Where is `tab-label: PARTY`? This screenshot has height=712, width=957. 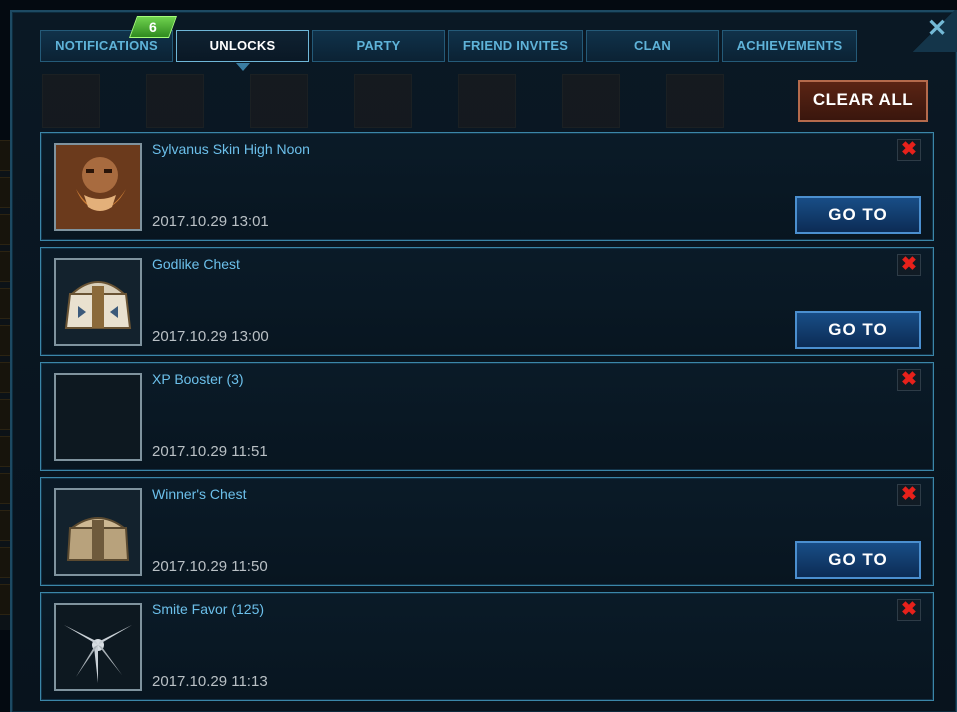 tab-label: PARTY is located at coordinates (378, 45).